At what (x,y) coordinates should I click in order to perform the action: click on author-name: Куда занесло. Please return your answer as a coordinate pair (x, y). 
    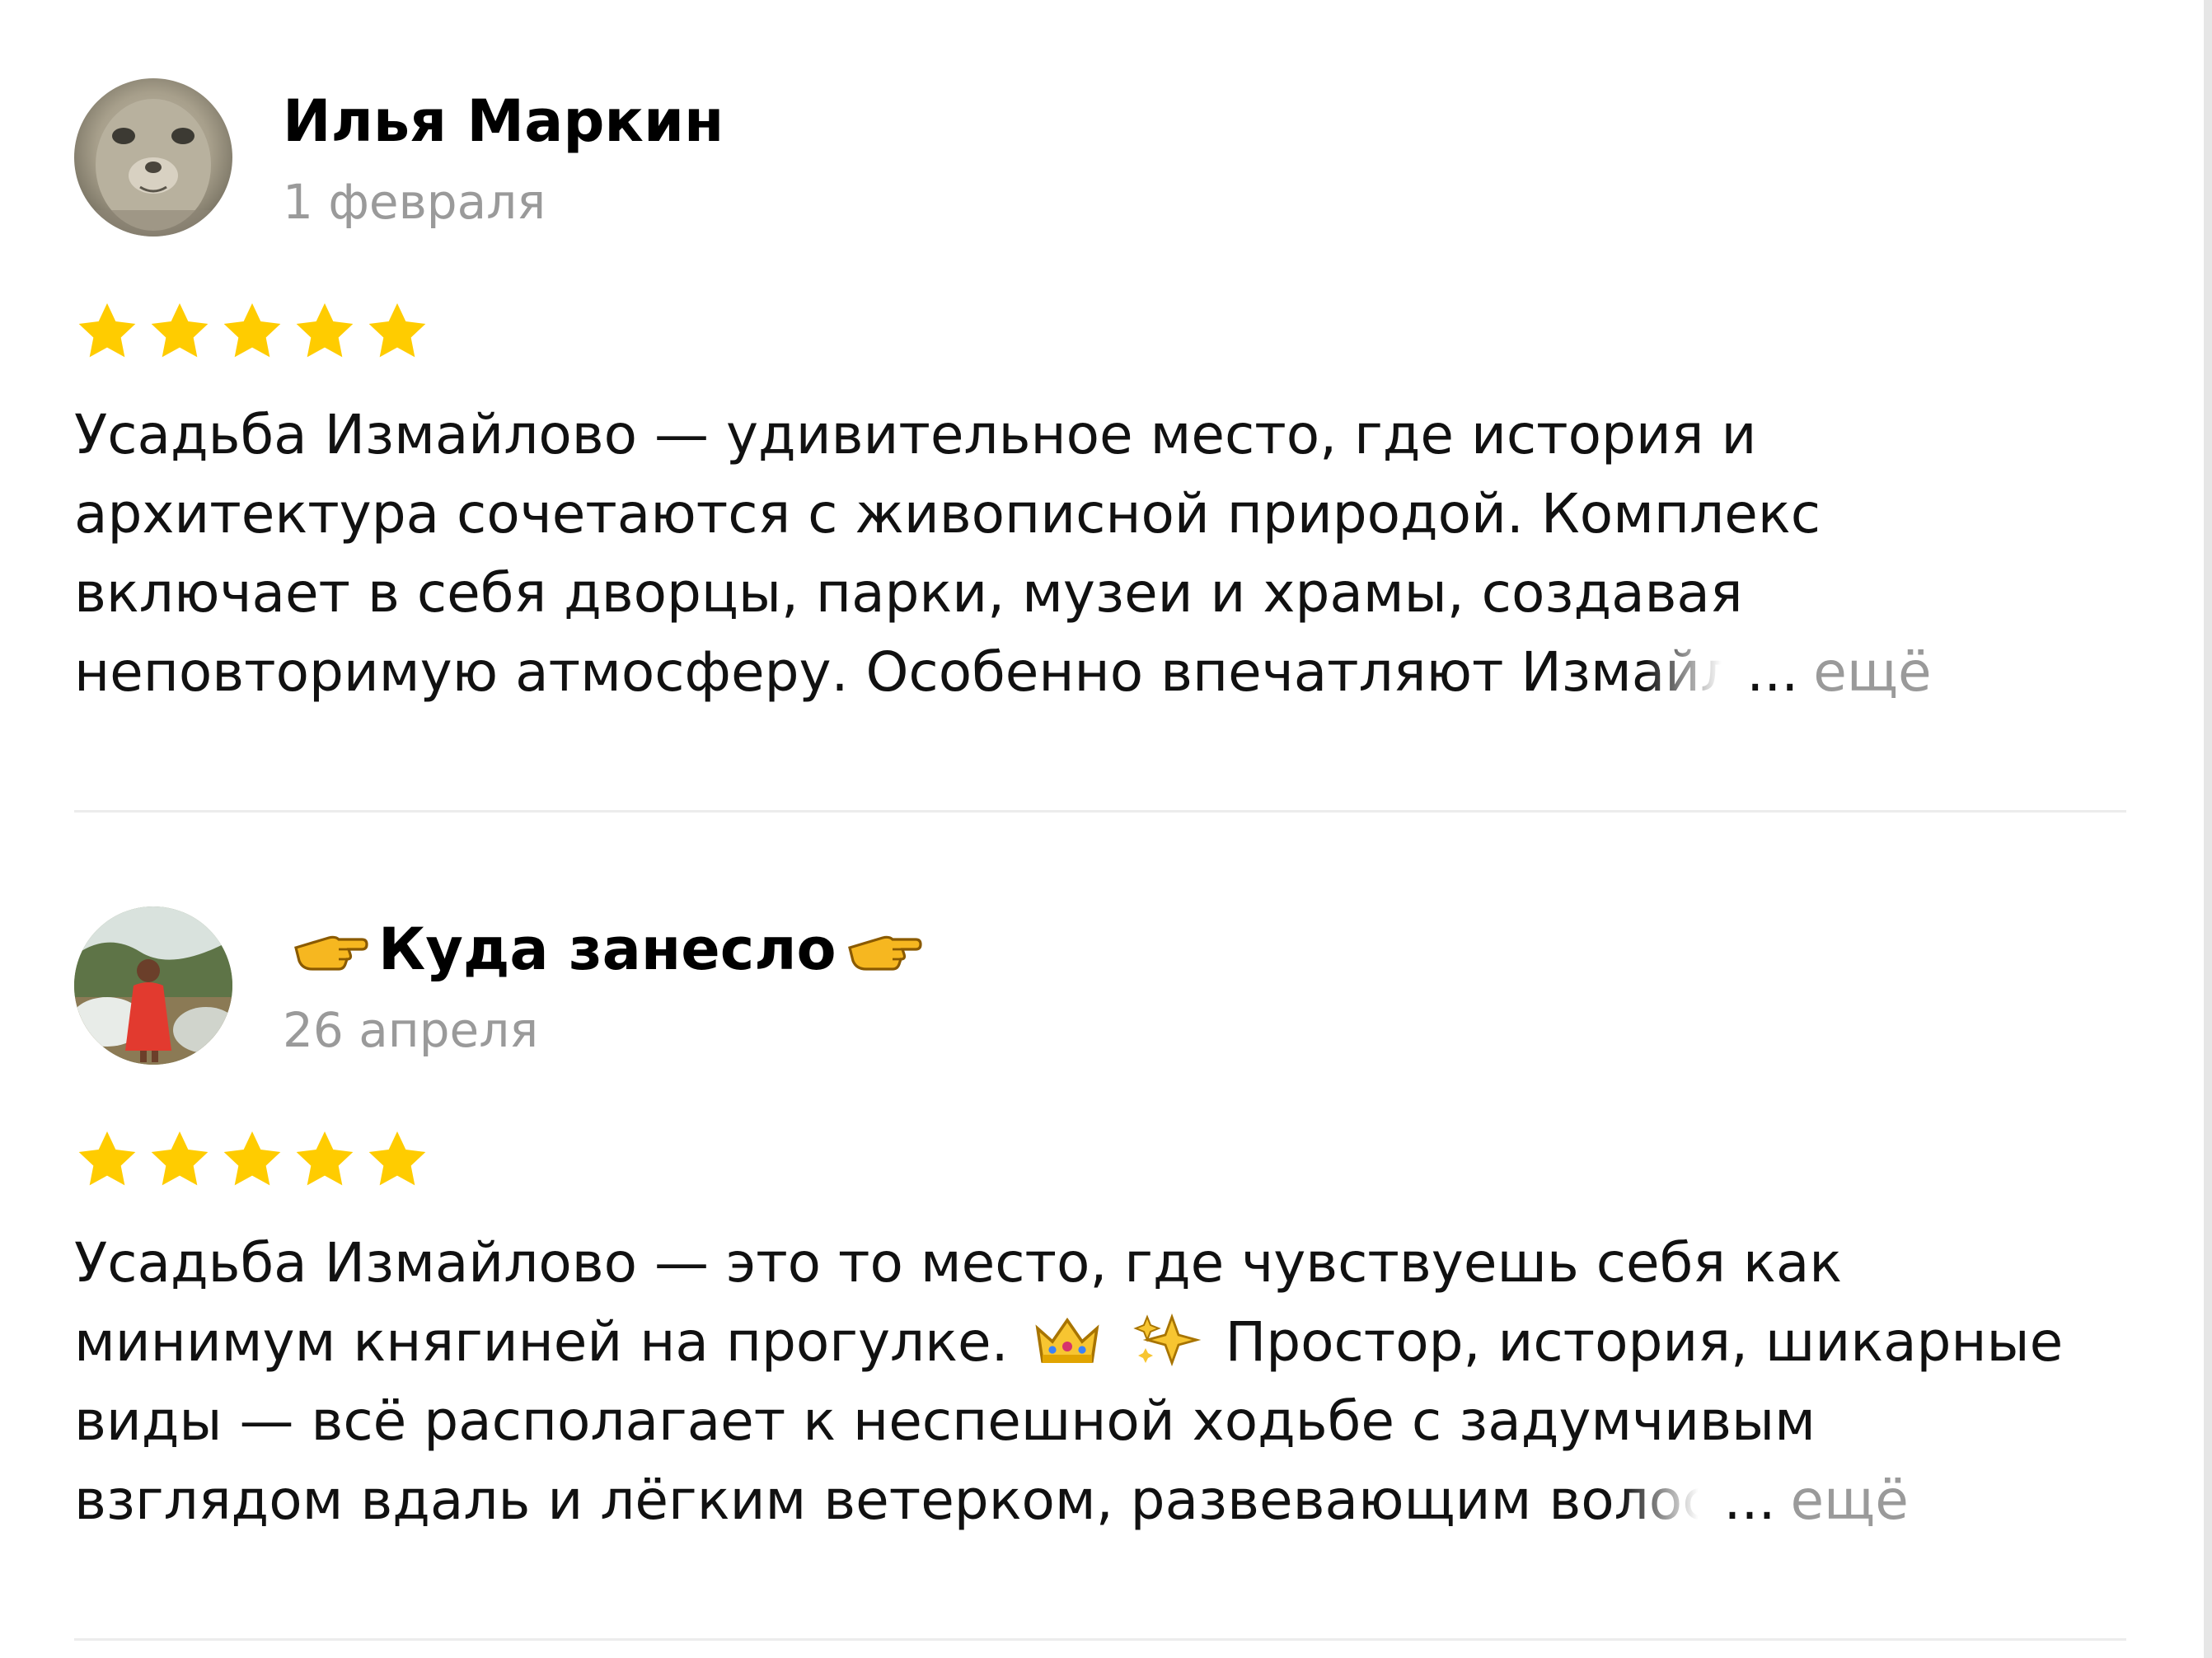
    Looking at the image, I should click on (607, 950).